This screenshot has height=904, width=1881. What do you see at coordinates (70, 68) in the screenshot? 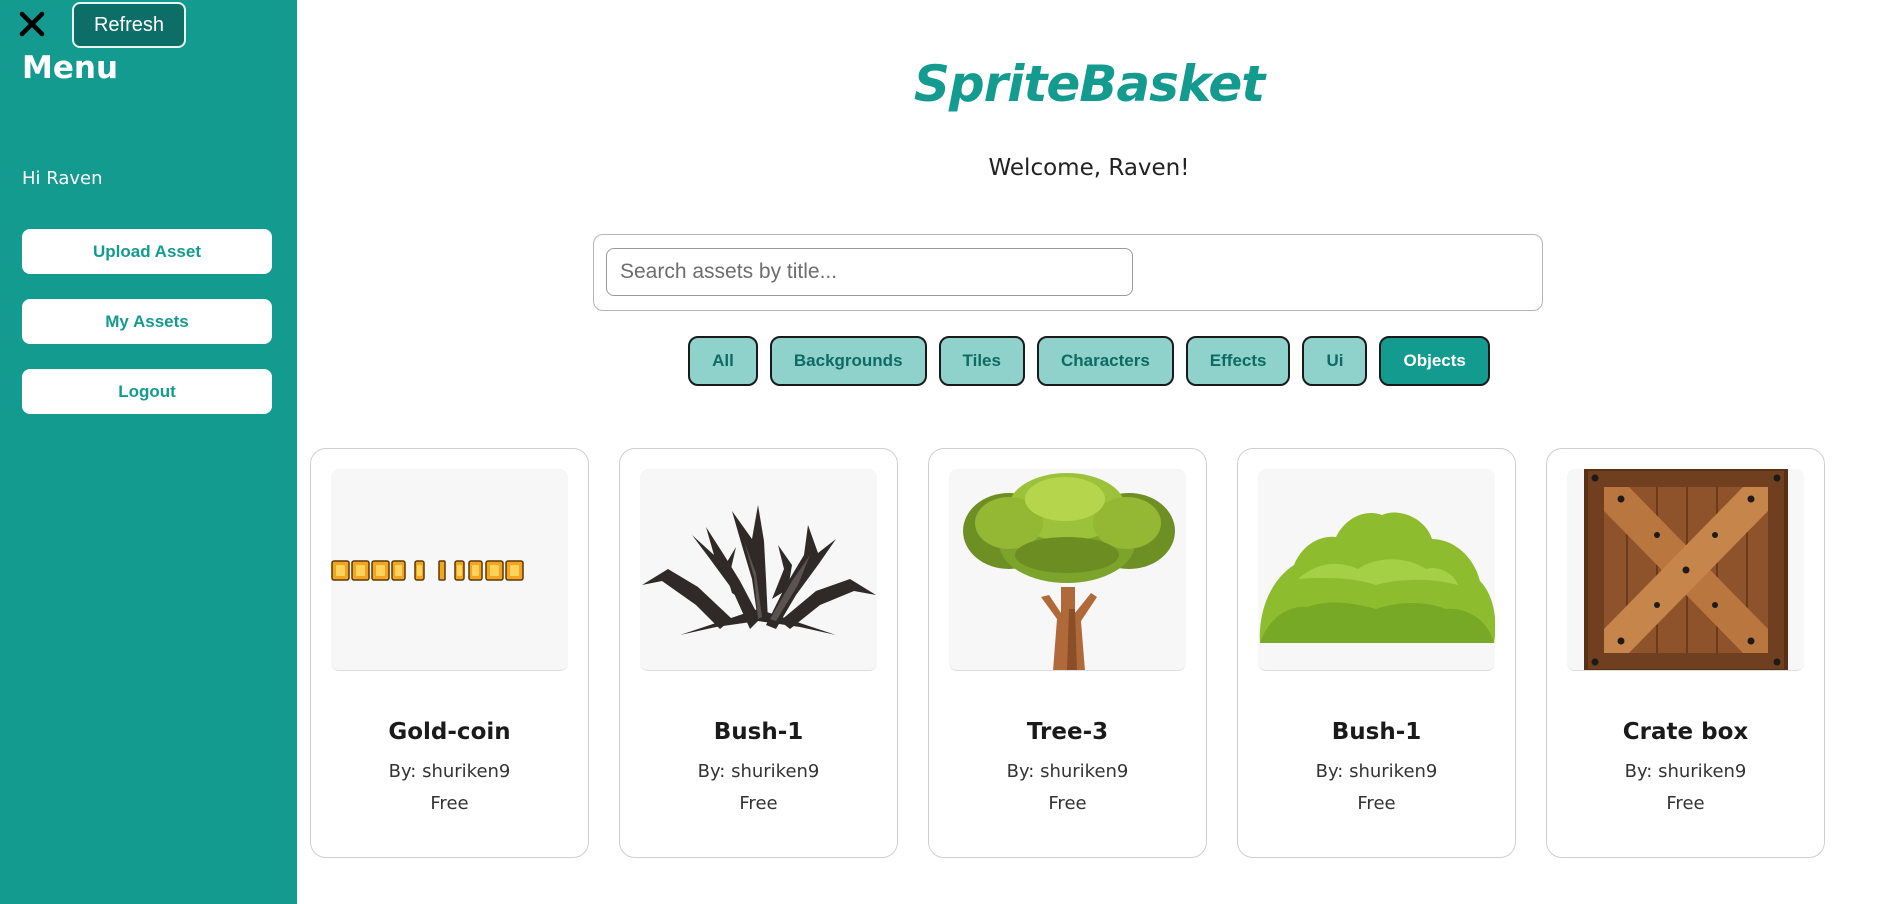
I see `menu-title: Menu` at bounding box center [70, 68].